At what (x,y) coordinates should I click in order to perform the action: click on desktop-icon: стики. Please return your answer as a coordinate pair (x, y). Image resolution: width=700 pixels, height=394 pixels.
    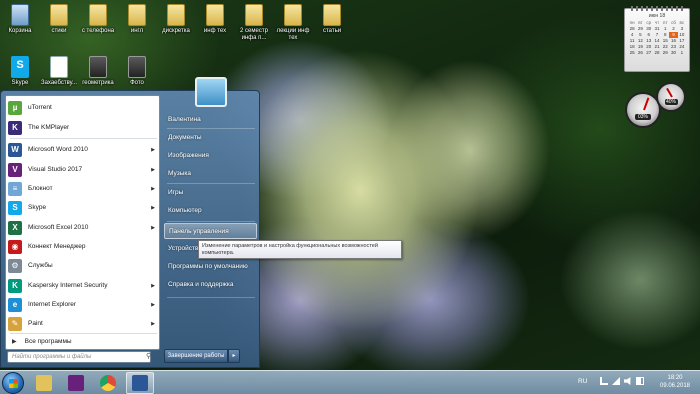
    Looking at the image, I should click on (59, 19).